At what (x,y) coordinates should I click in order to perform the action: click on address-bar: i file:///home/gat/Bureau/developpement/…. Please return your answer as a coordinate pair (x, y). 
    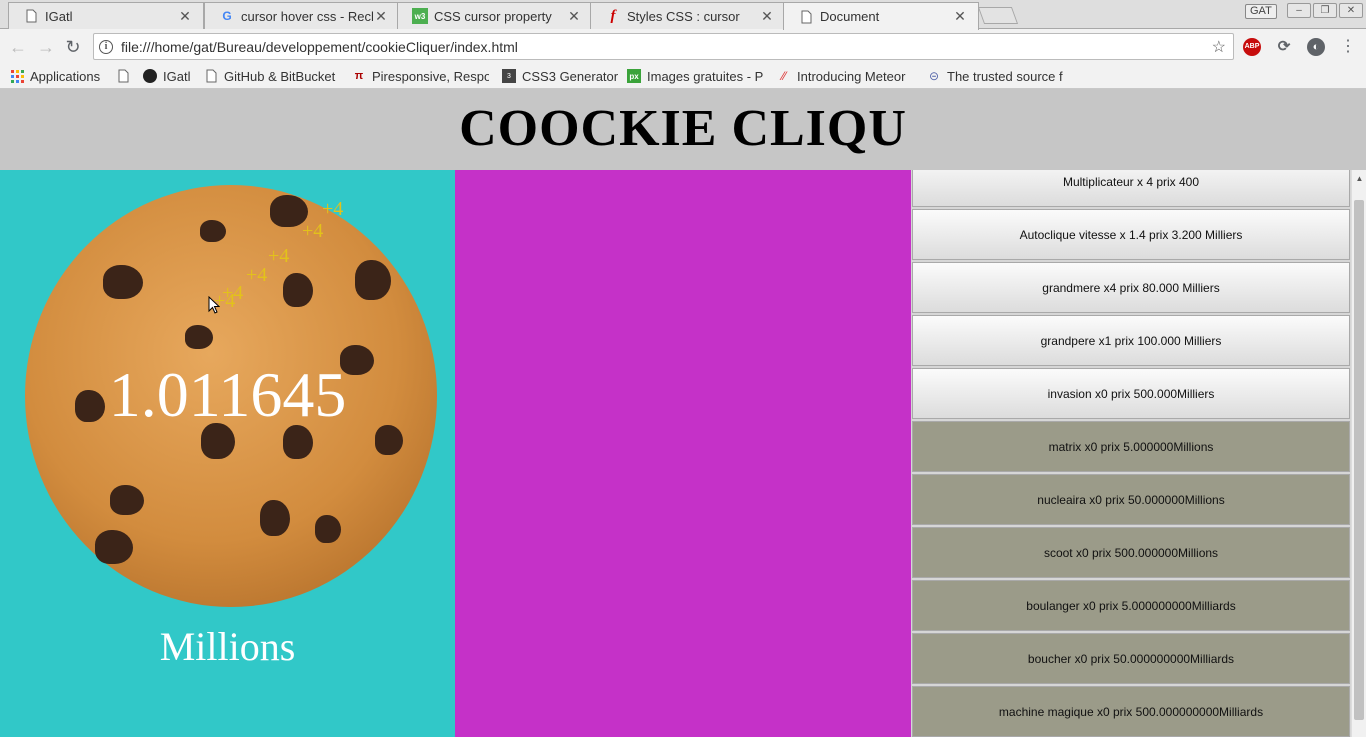
    Looking at the image, I should click on (663, 46).